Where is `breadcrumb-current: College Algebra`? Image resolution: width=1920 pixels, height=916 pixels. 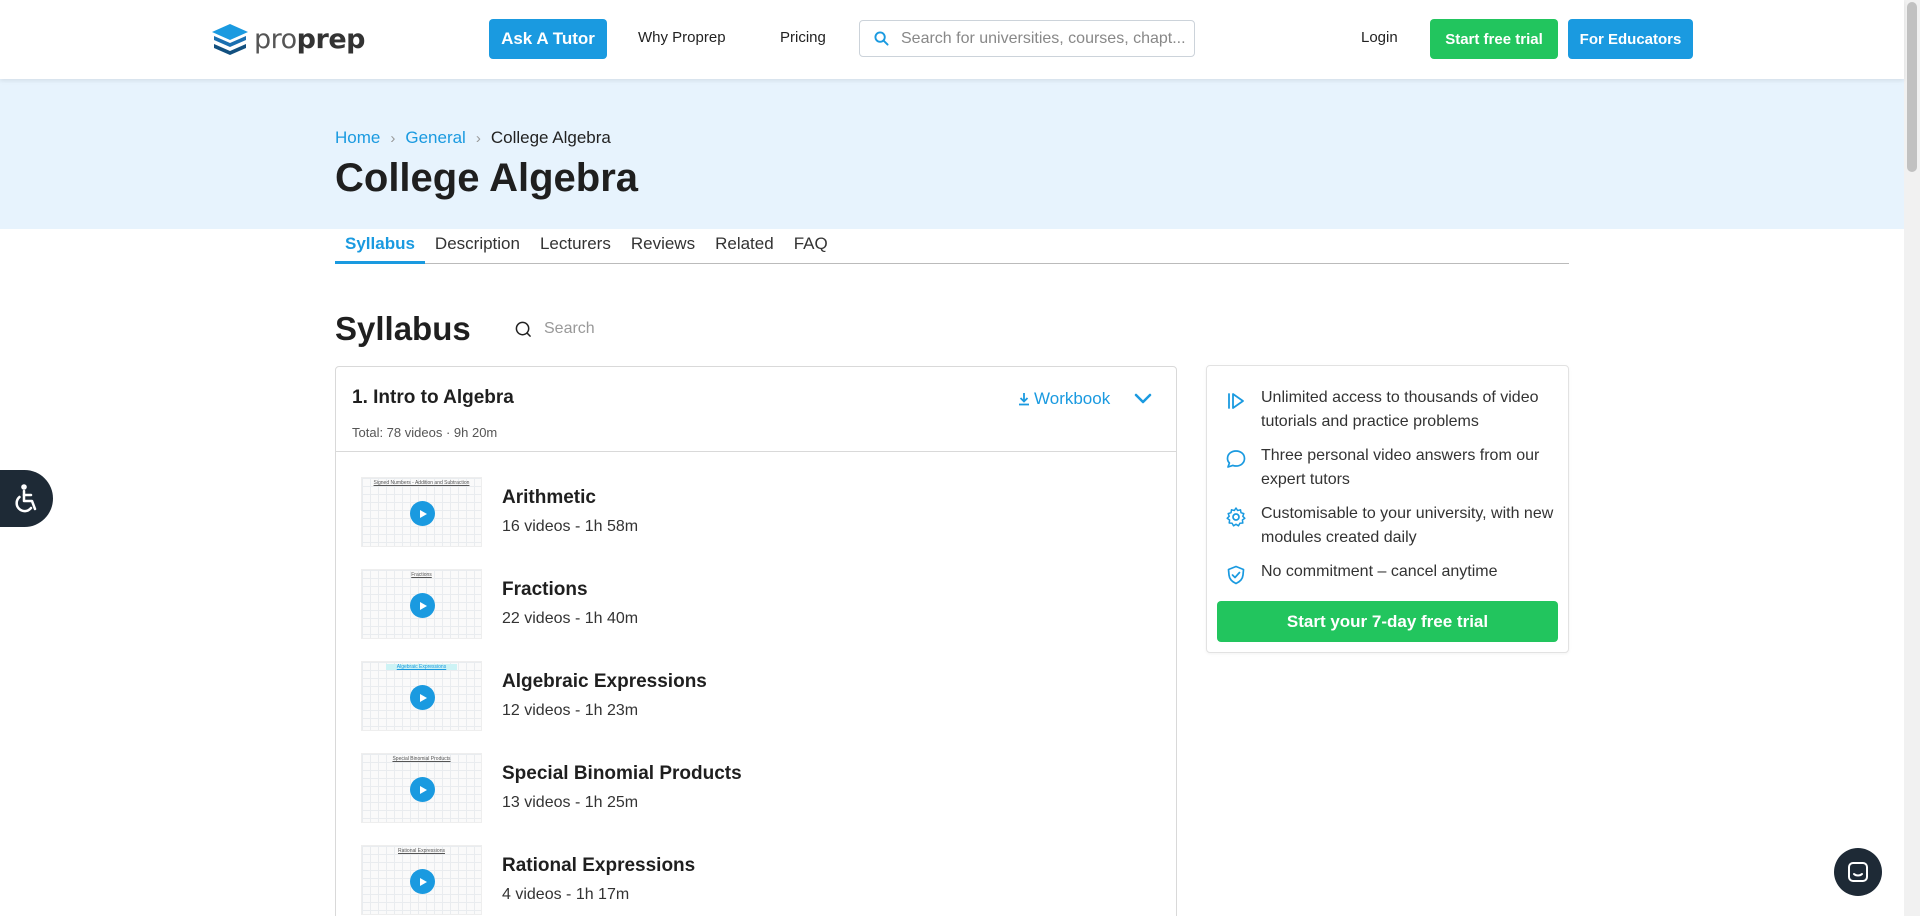
breadcrumb-current: College Algebra is located at coordinates (550, 137).